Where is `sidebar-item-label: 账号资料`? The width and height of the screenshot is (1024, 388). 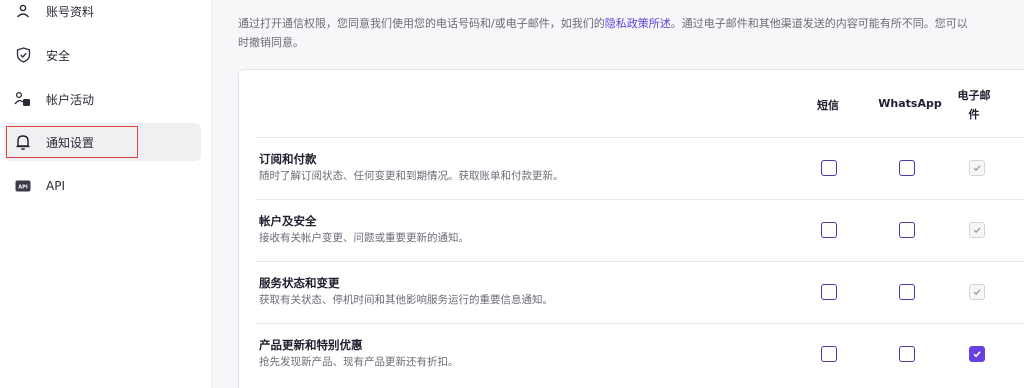 sidebar-item-label: 账号资料 is located at coordinates (70, 11).